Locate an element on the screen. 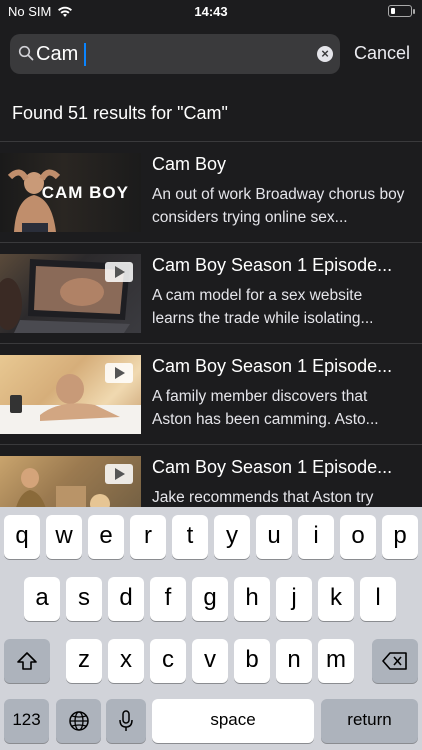  key-v: v is located at coordinates (210, 661).